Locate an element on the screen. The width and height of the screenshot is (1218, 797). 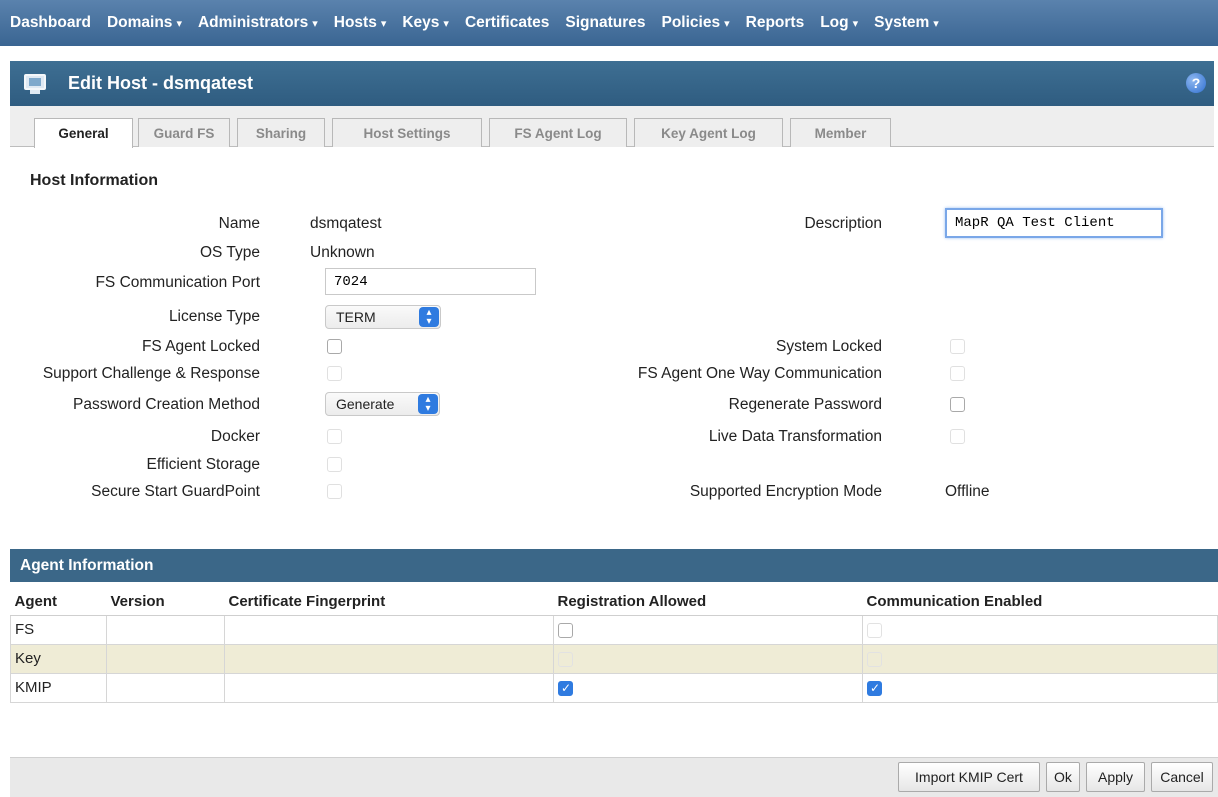
efficient-storage-checkbox is located at coordinates (334, 464).